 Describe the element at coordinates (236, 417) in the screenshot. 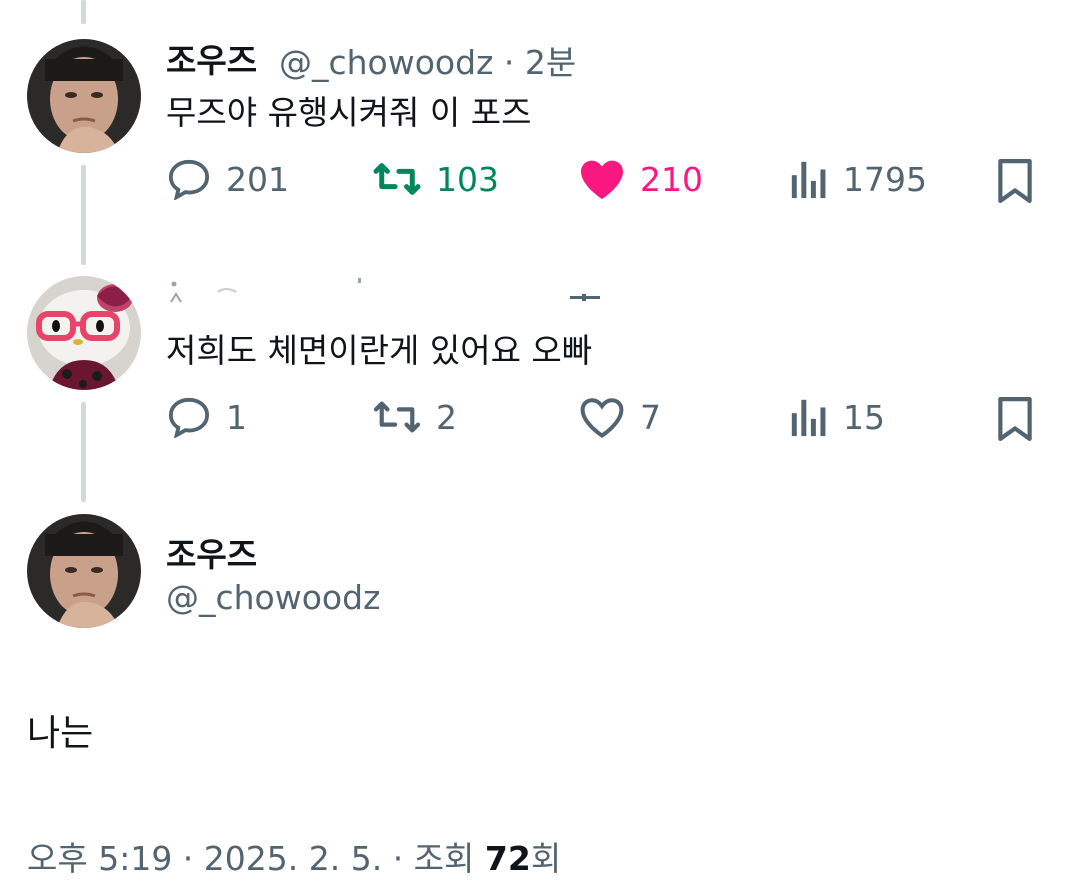

I see `reply-count: 1` at that location.